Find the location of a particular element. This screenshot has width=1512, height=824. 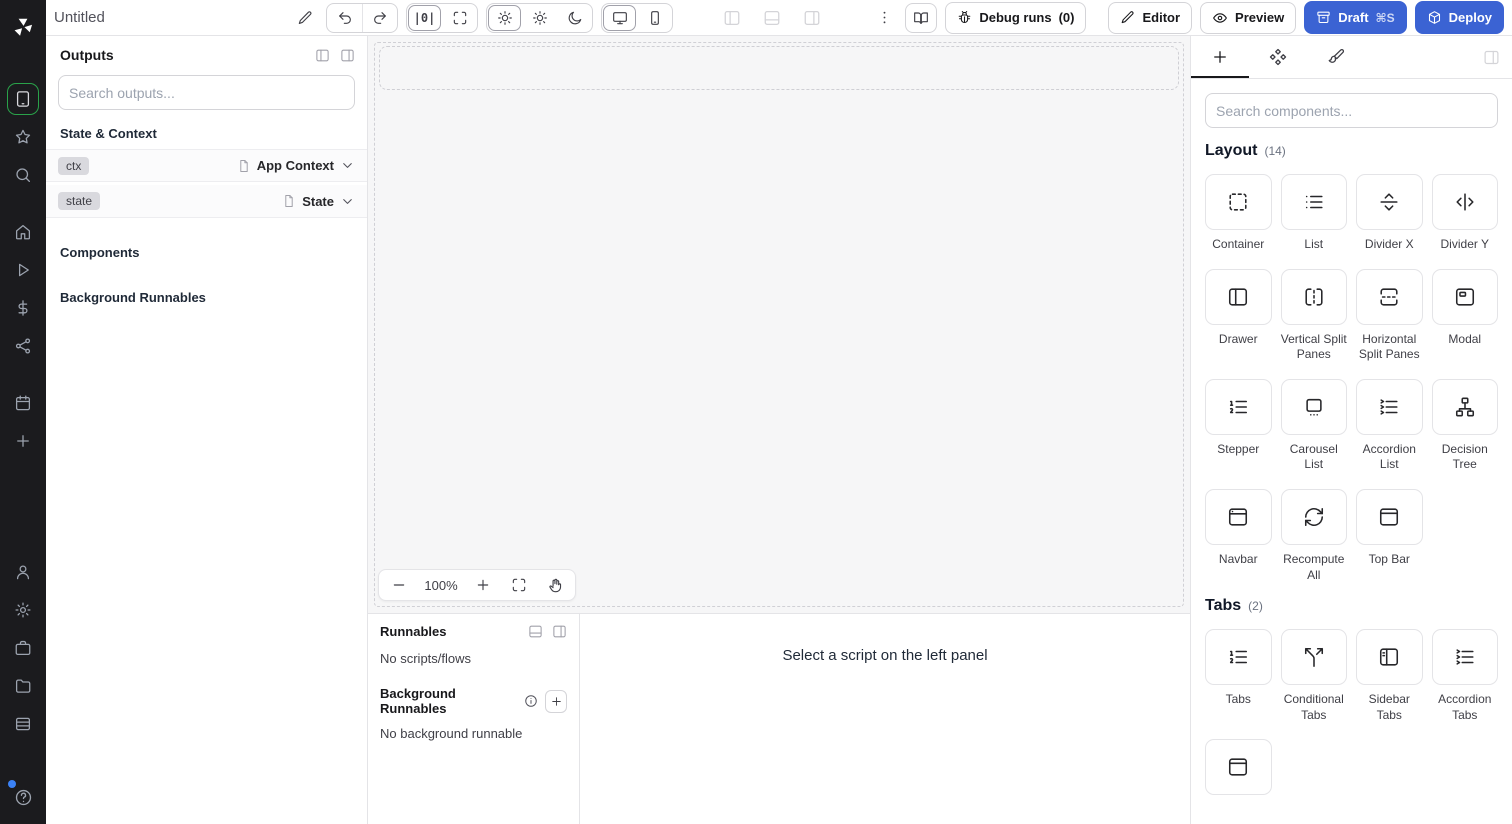

rail-item-search is located at coordinates (23, 175).